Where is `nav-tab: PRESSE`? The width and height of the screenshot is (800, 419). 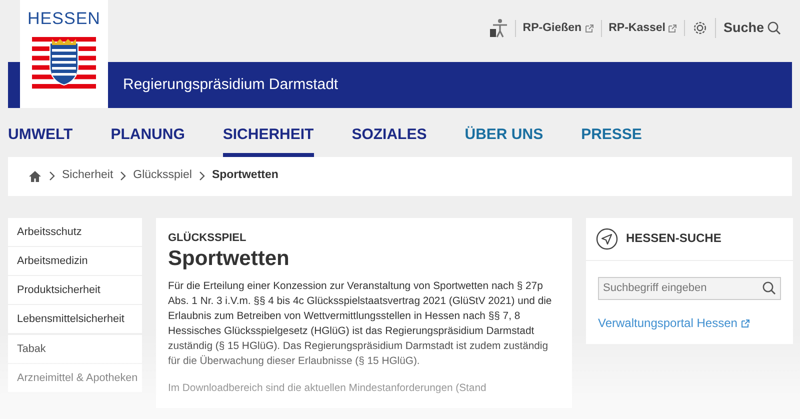
nav-tab: PRESSE is located at coordinates (611, 138).